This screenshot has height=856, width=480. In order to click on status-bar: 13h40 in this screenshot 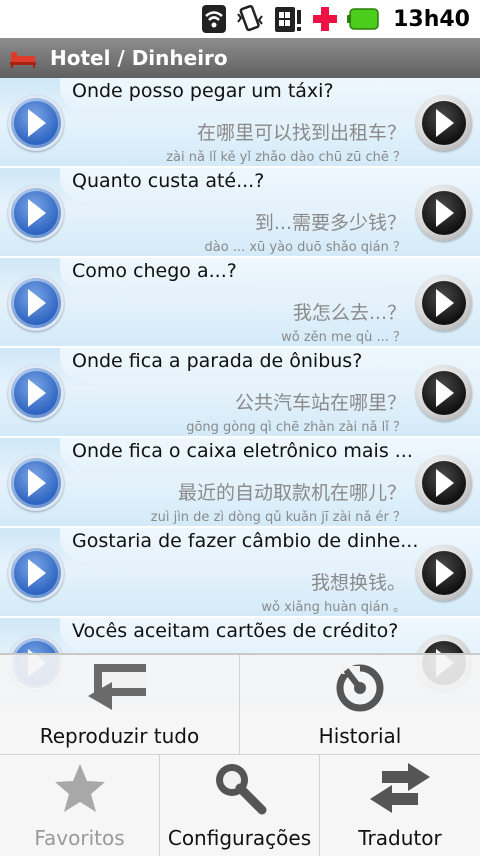, I will do `click(240, 19)`.